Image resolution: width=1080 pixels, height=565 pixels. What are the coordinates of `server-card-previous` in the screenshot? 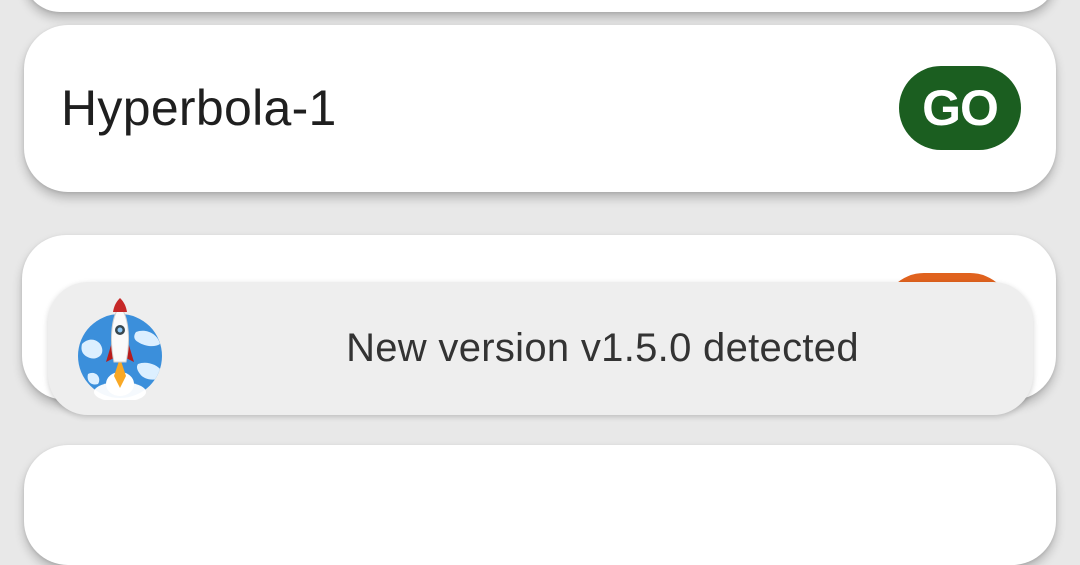 It's located at (540, 6).